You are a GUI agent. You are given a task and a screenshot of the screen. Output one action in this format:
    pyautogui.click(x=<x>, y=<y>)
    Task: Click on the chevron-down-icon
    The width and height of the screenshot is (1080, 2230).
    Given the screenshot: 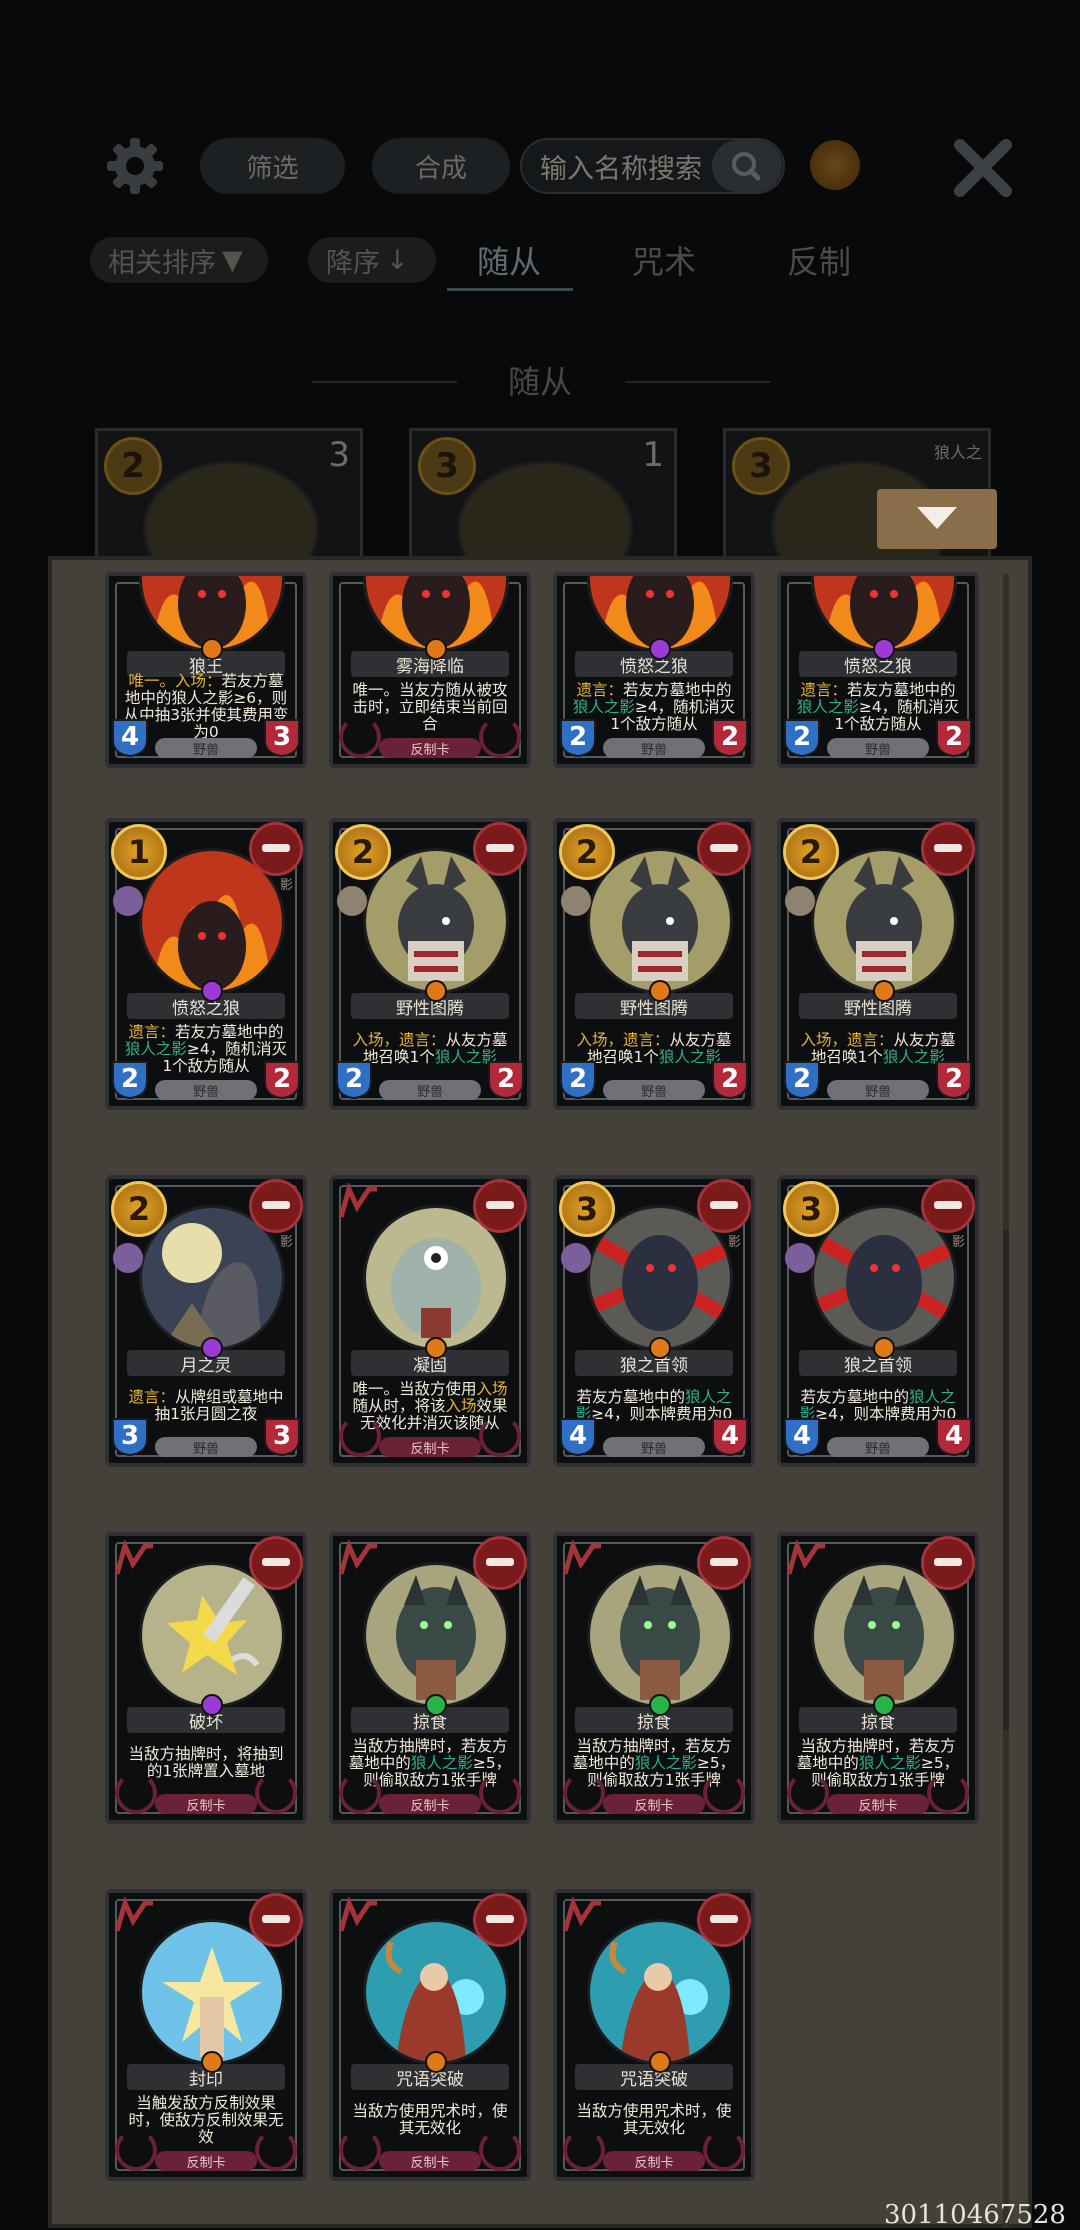 What is the action you would take?
    pyautogui.click(x=937, y=518)
    